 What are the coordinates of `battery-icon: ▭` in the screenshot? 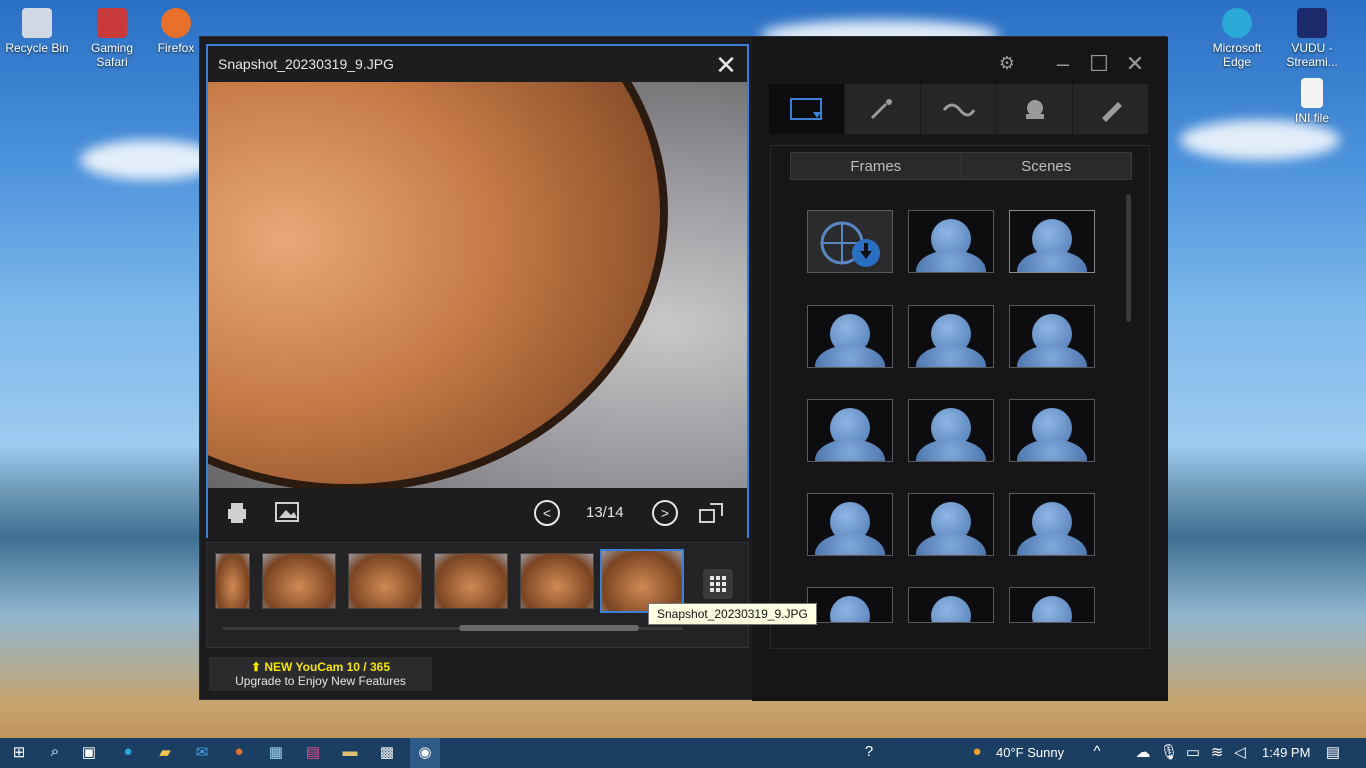 It's located at (1193, 753).